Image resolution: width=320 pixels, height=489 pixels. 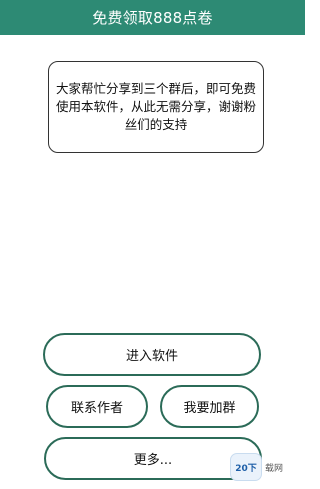 I want to click on enter-software-button: 进入软件, so click(x=152, y=354).